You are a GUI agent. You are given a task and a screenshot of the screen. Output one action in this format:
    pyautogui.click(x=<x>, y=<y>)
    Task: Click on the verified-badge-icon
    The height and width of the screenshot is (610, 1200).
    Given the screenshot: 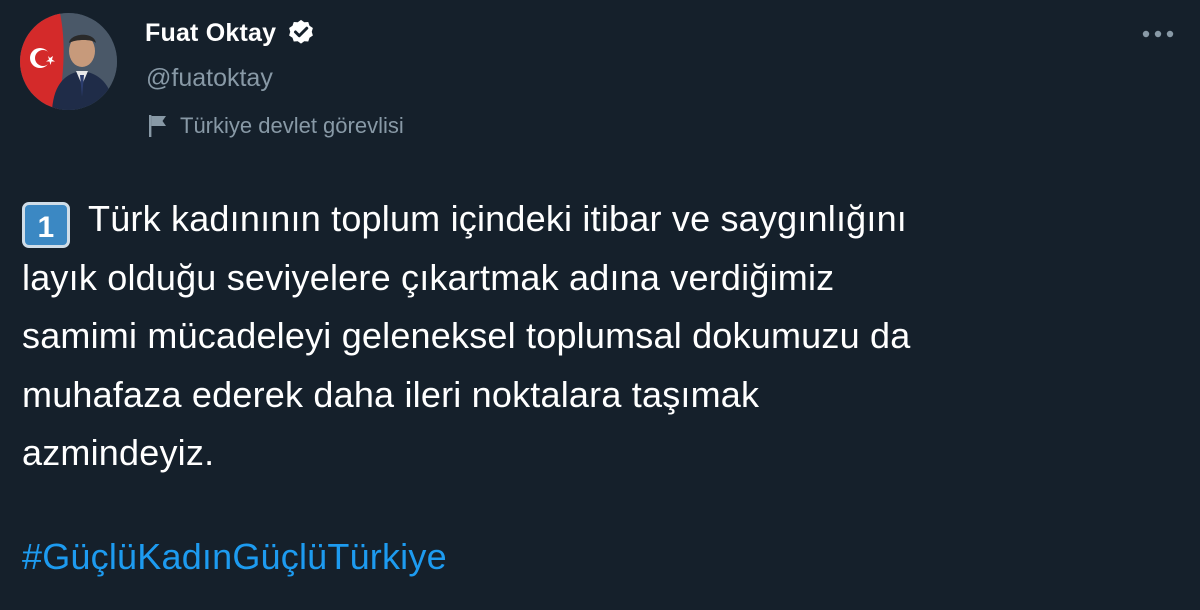 What is the action you would take?
    pyautogui.click(x=301, y=33)
    